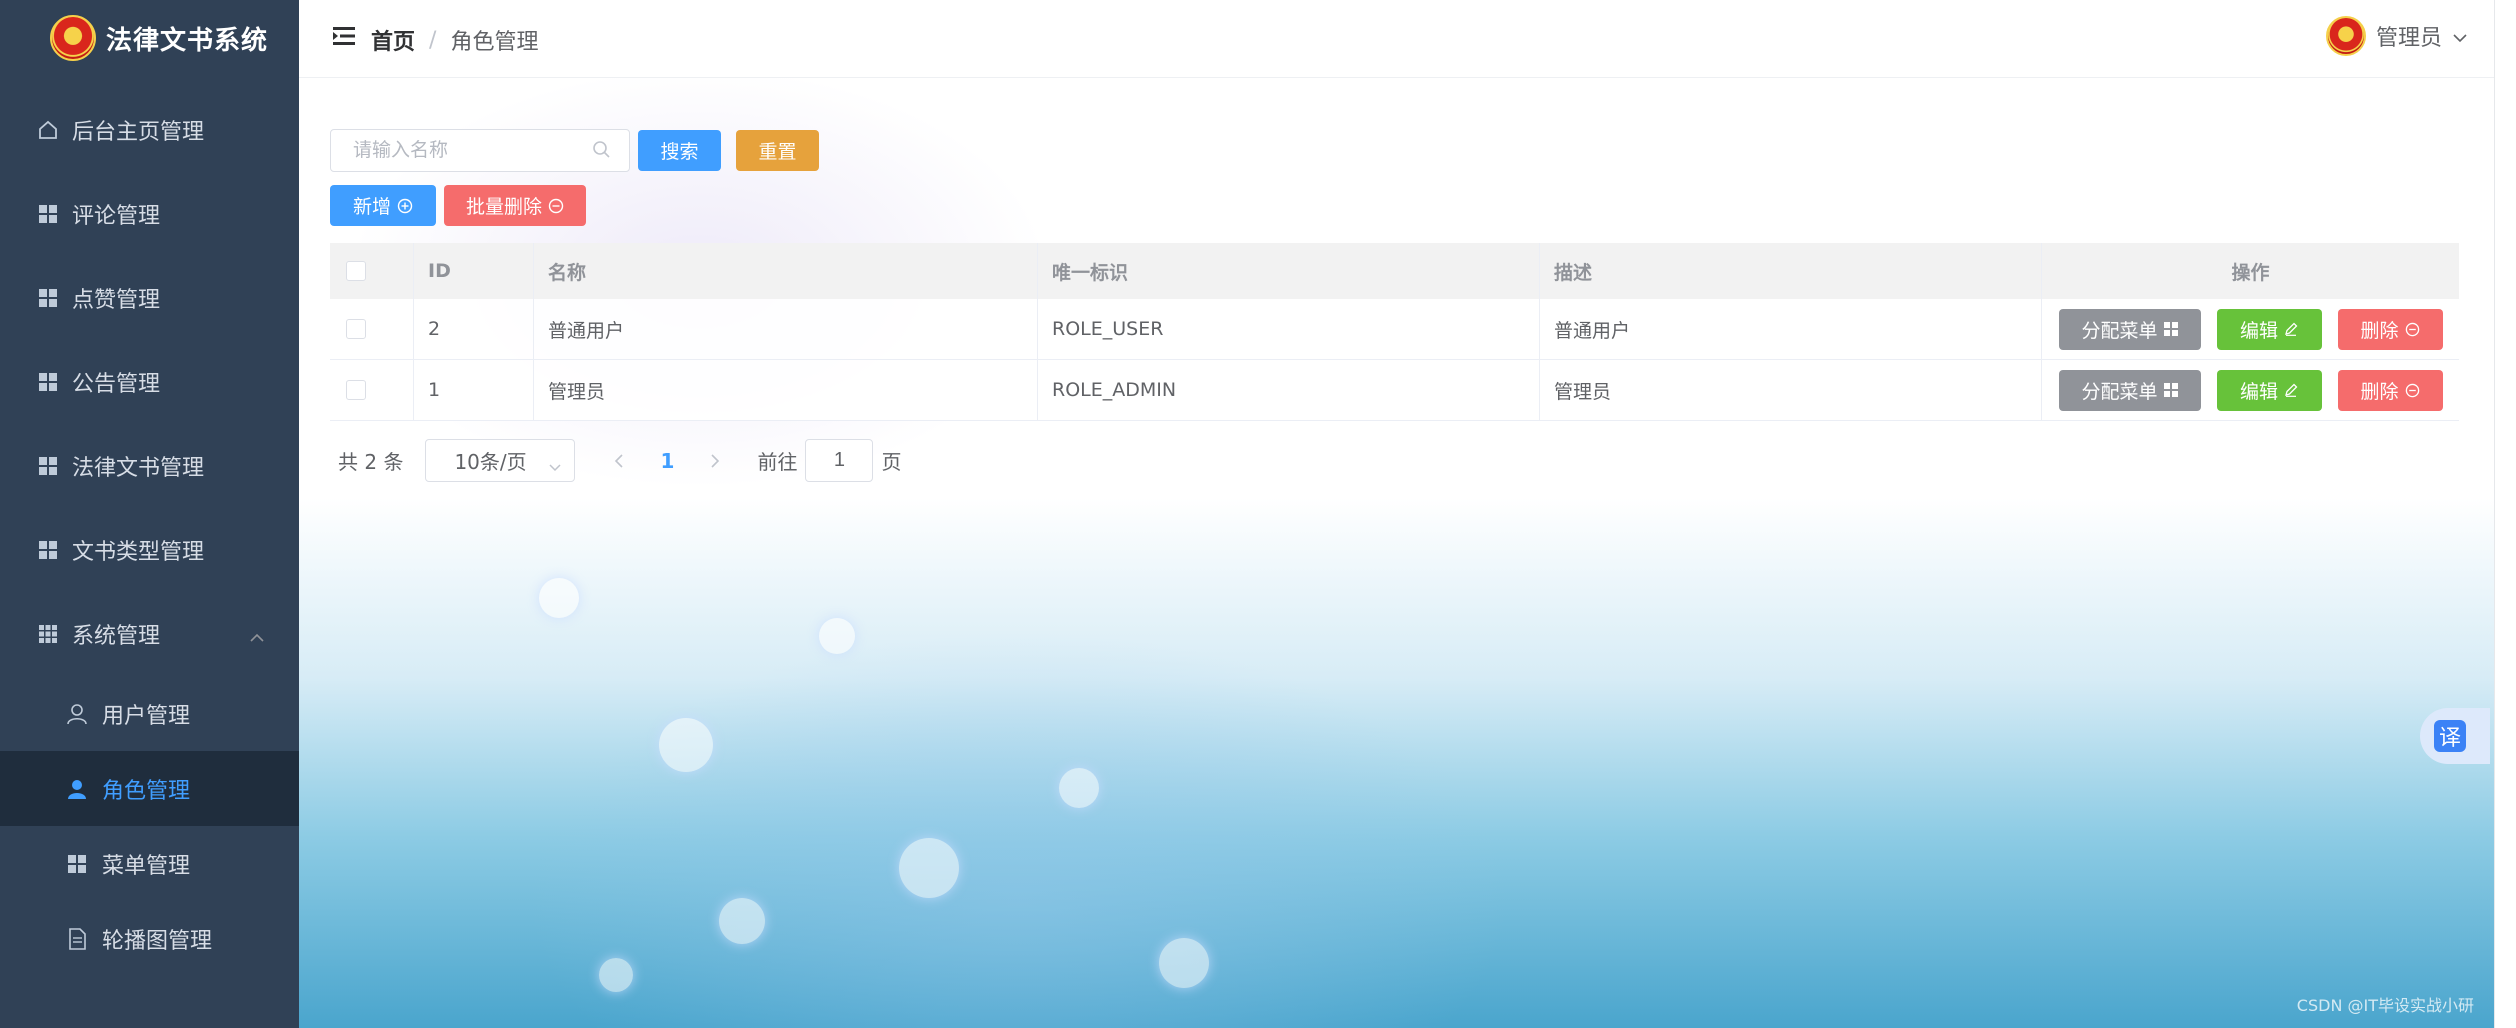  I want to click on batch-delete-button: 批量删除, so click(515, 205).